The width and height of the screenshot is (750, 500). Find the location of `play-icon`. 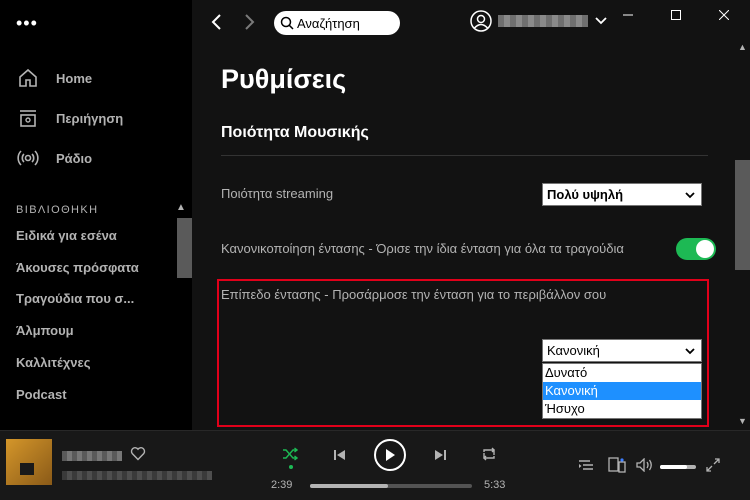

play-icon is located at coordinates (390, 455).